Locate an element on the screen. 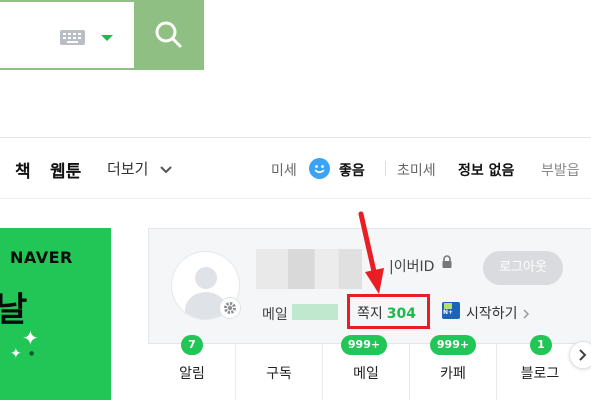 This screenshot has width=591, height=401. tab-label: 구독 is located at coordinates (279, 374).